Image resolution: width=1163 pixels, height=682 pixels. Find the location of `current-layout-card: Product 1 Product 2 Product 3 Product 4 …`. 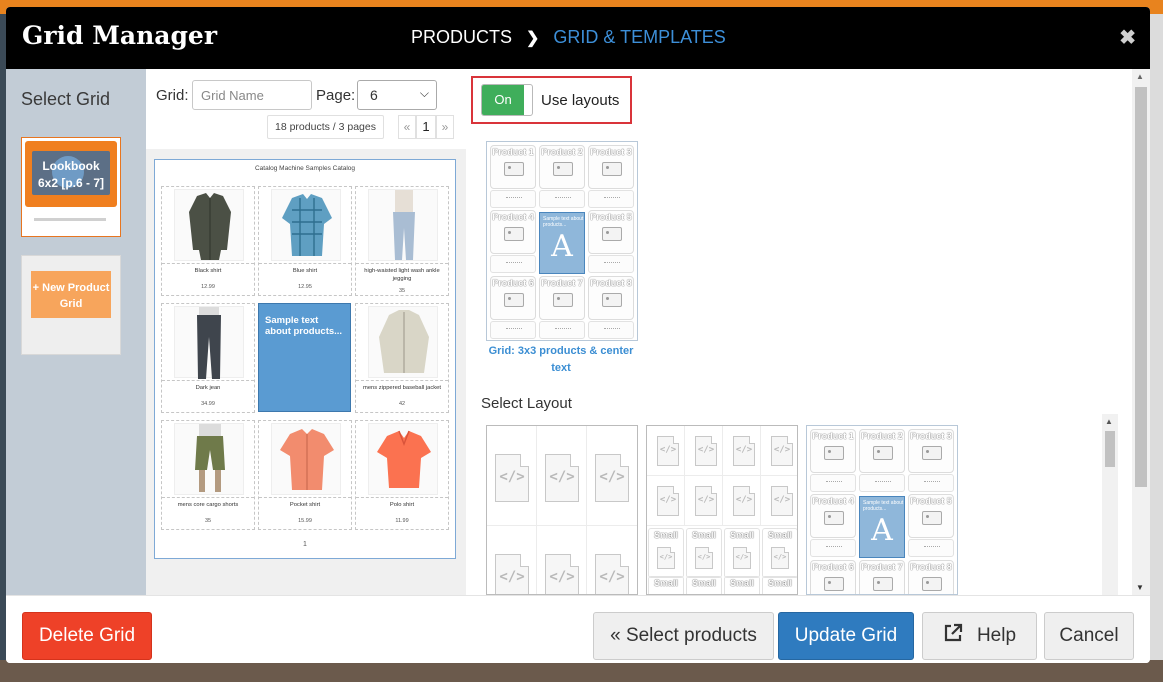

current-layout-card: Product 1 Product 2 Product 3 Product 4 … is located at coordinates (562, 241).